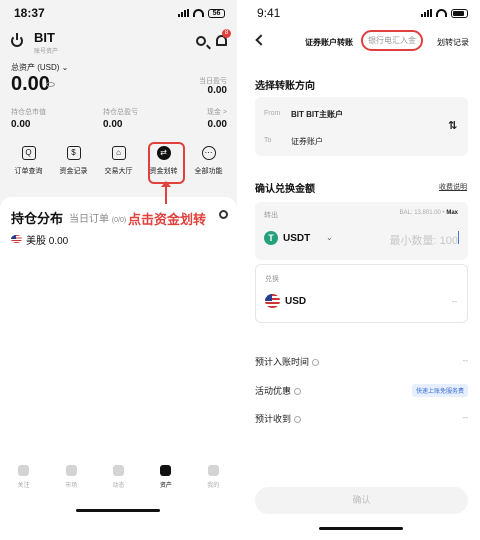 This screenshot has height=540, width=480. Describe the element at coordinates (223, 214) in the screenshot. I see `gear-icon` at that location.